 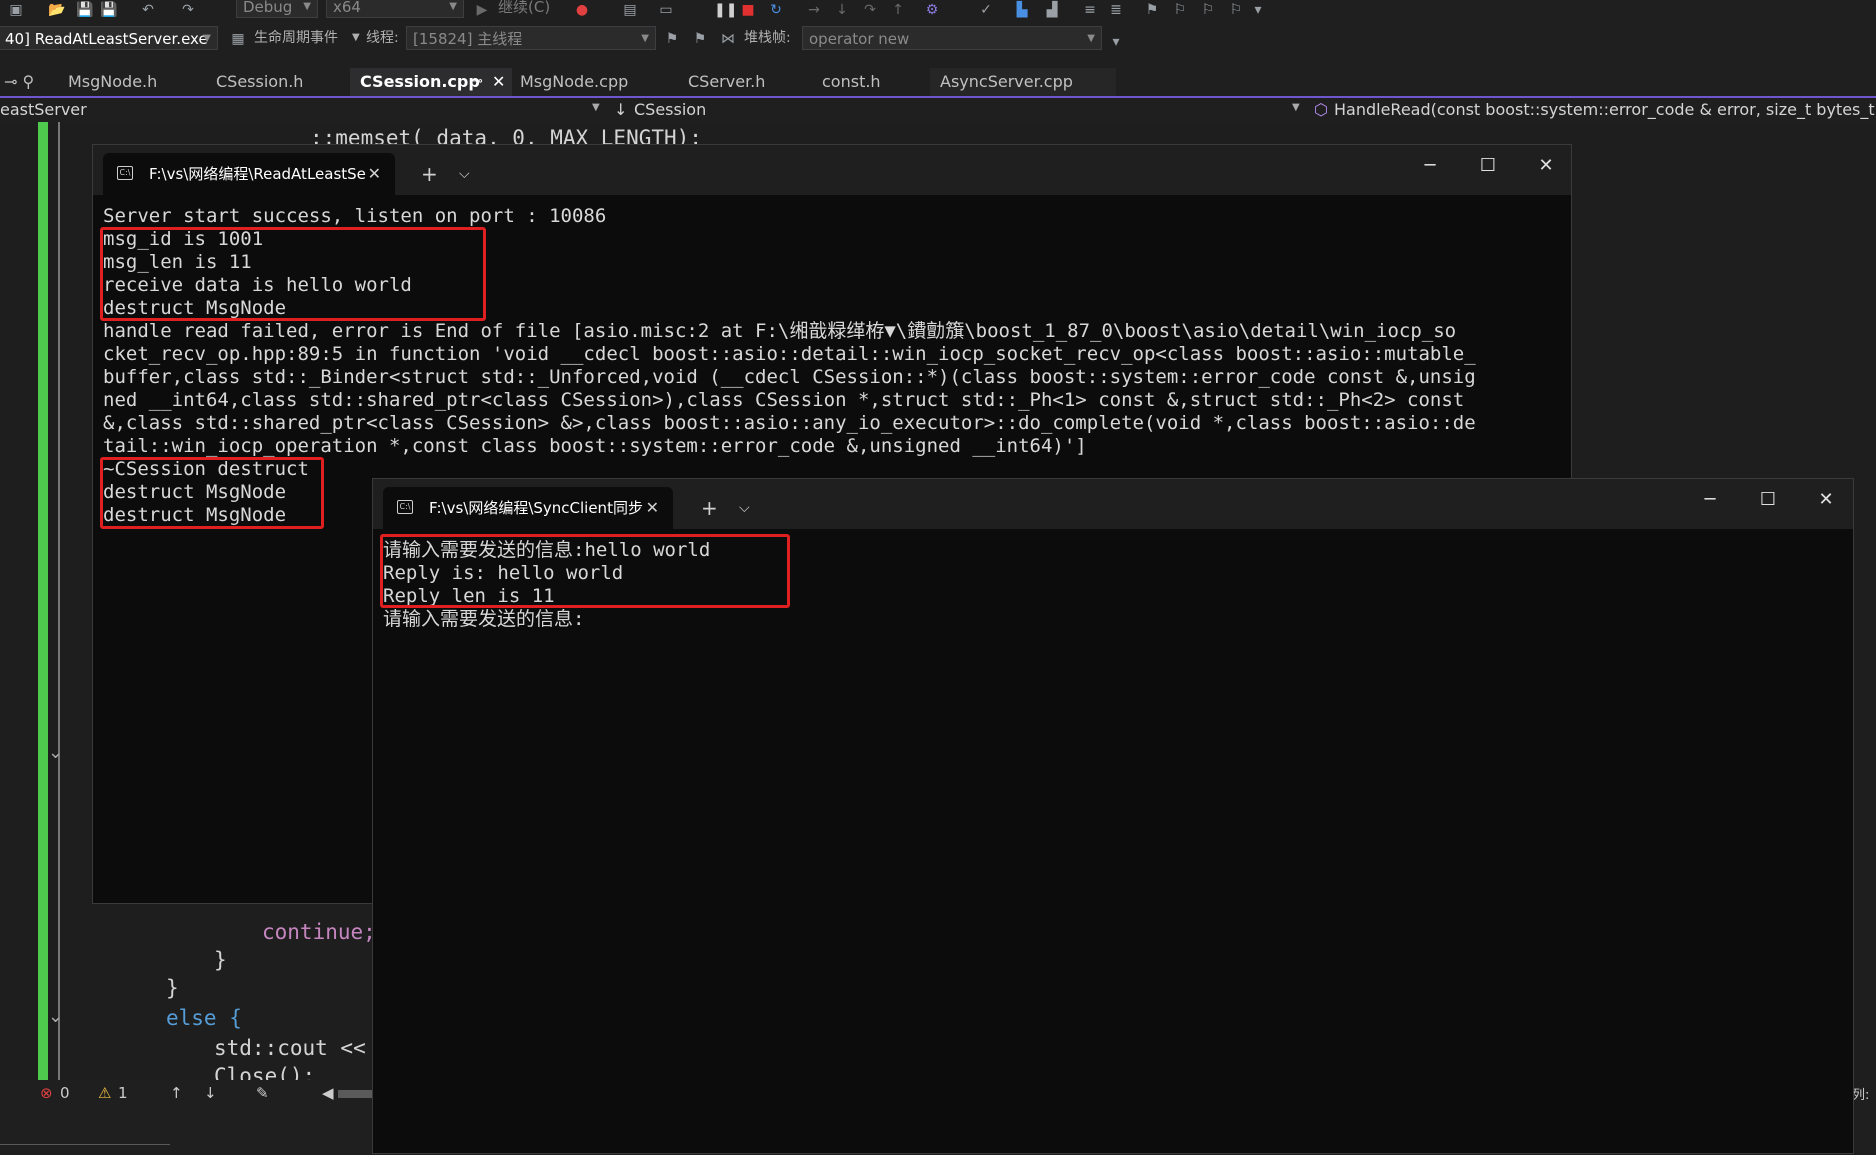 I want to click on step-over-icon: ↷, so click(x=870, y=10).